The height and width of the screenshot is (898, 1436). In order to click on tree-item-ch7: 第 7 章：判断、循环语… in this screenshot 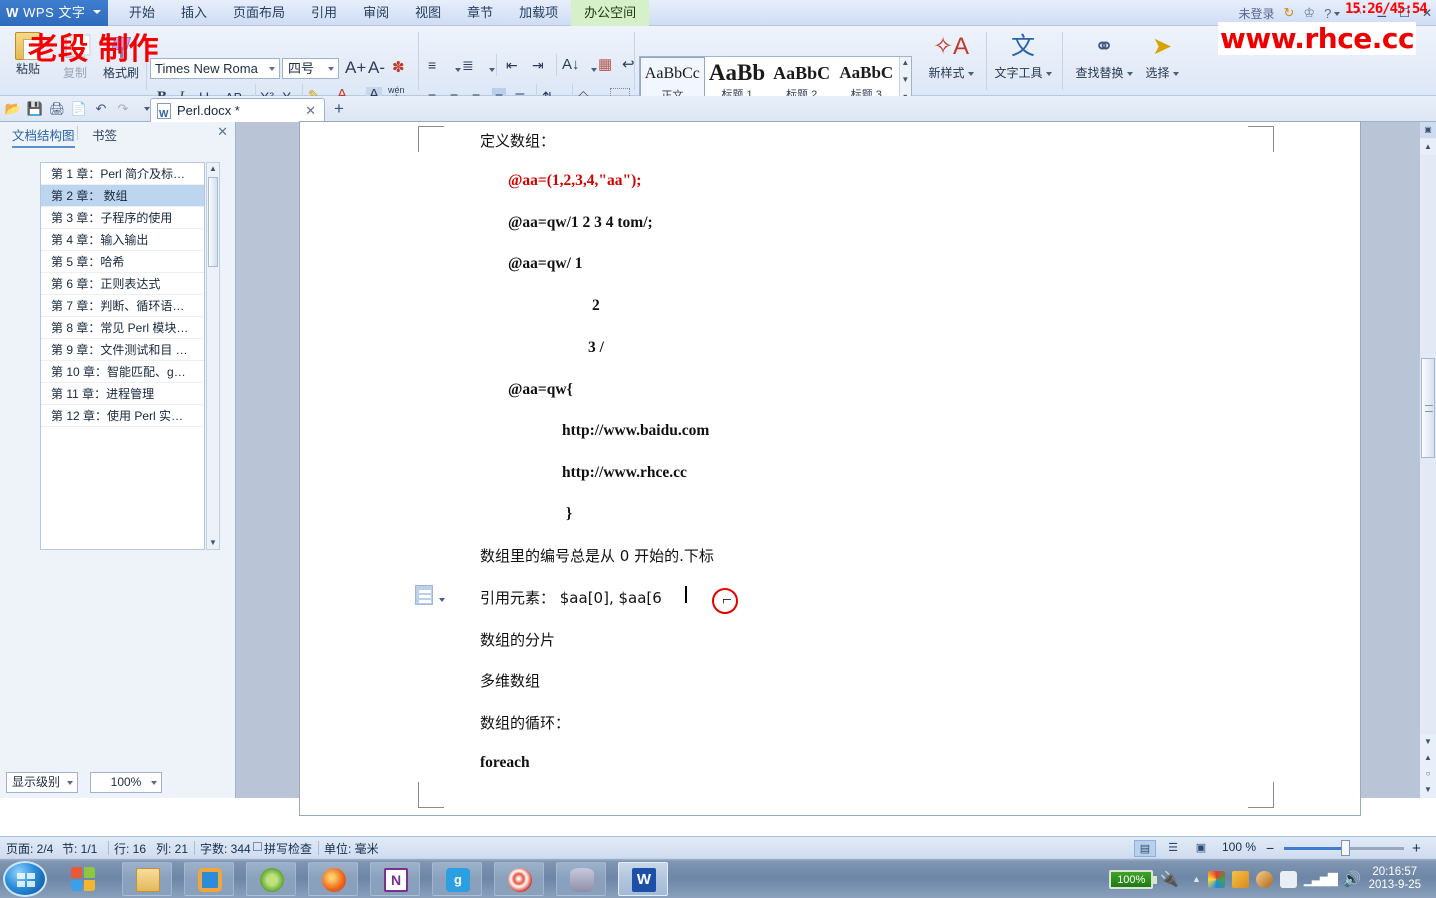, I will do `click(122, 306)`.